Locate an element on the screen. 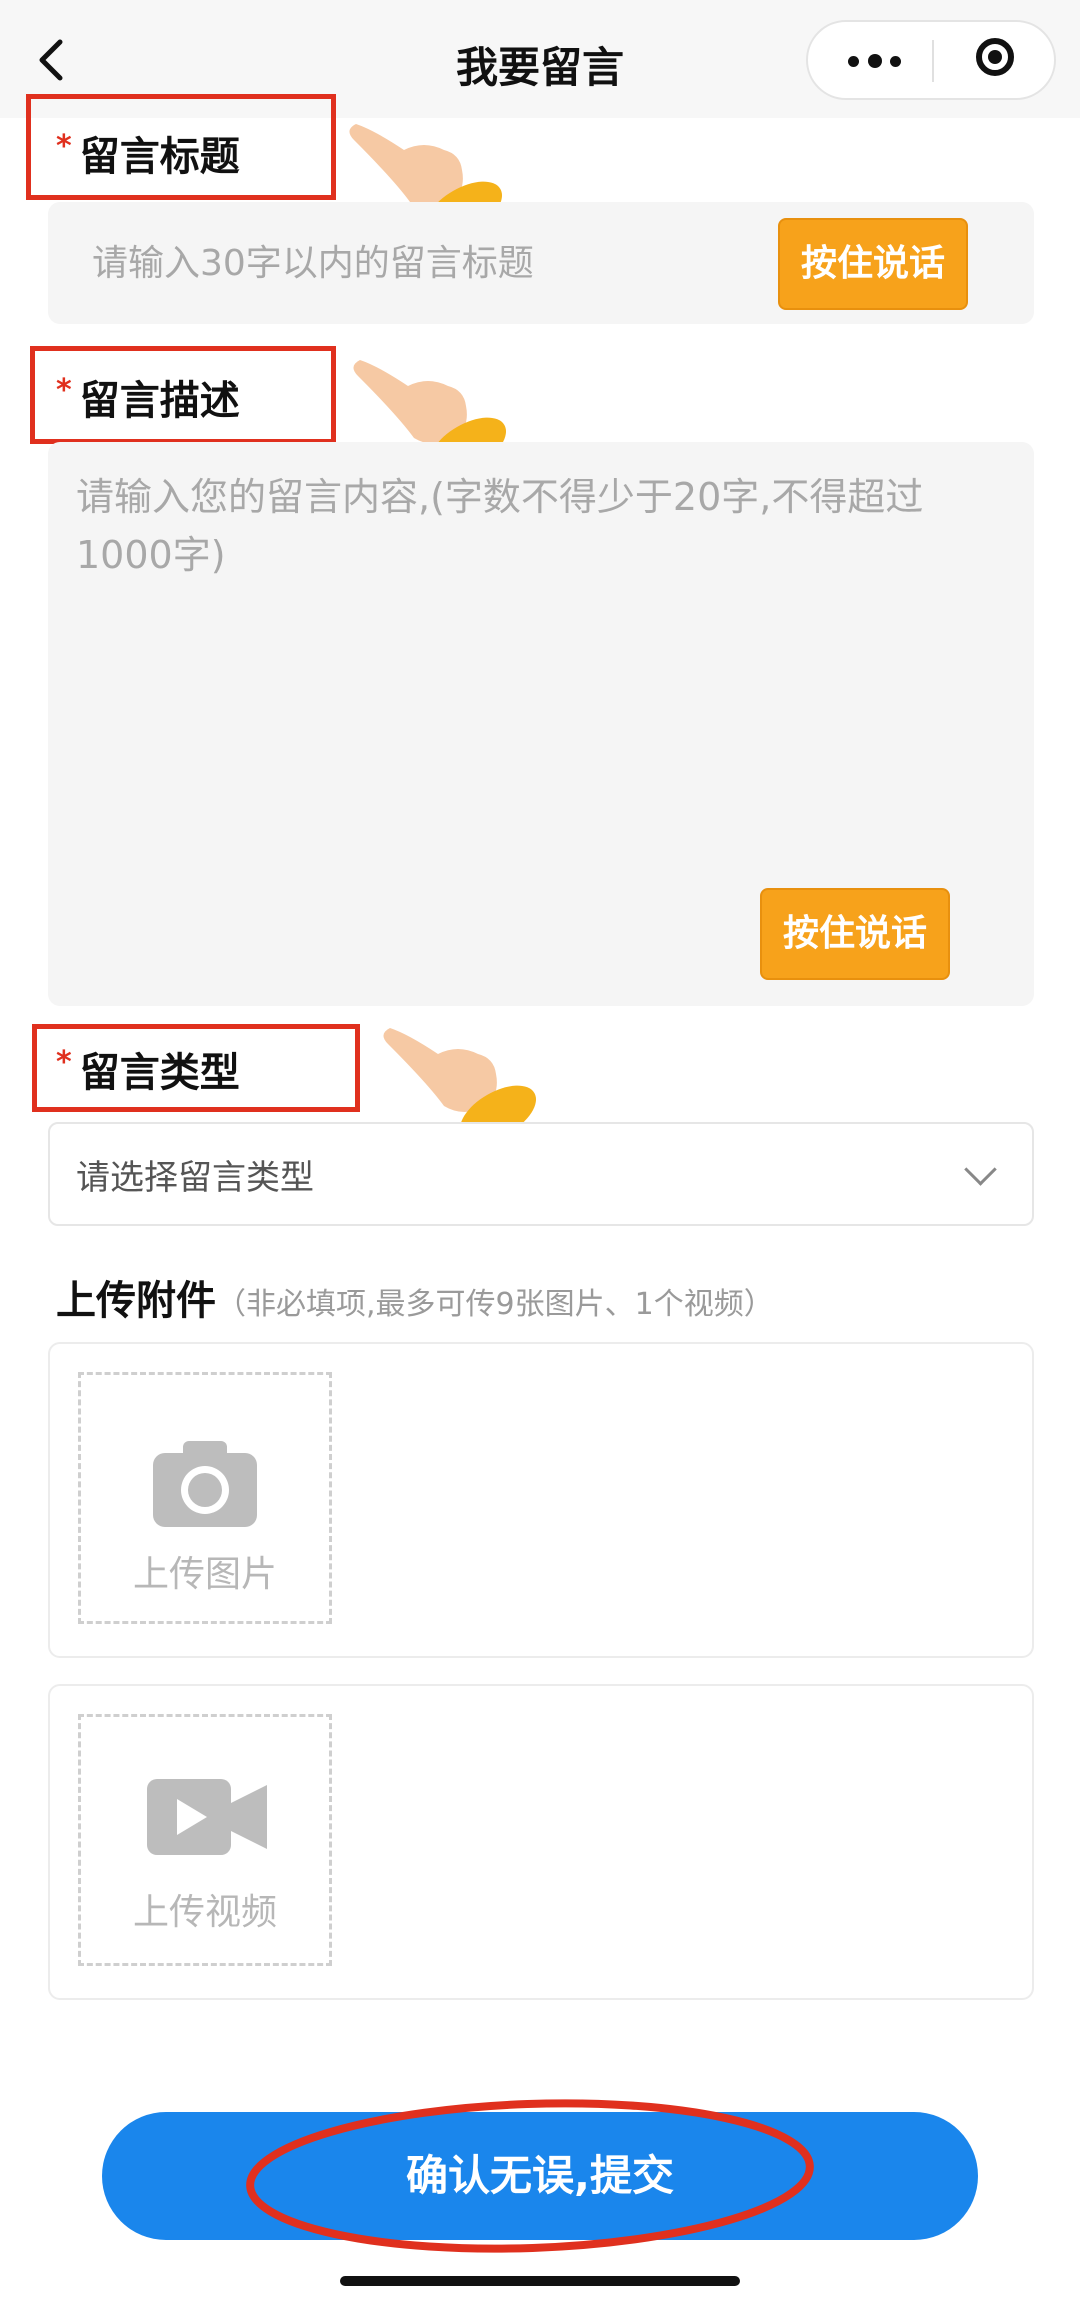 Image resolution: width=1080 pixels, height=2300 pixels. message-type-select: 请选择留言类型 is located at coordinates (541, 1174).